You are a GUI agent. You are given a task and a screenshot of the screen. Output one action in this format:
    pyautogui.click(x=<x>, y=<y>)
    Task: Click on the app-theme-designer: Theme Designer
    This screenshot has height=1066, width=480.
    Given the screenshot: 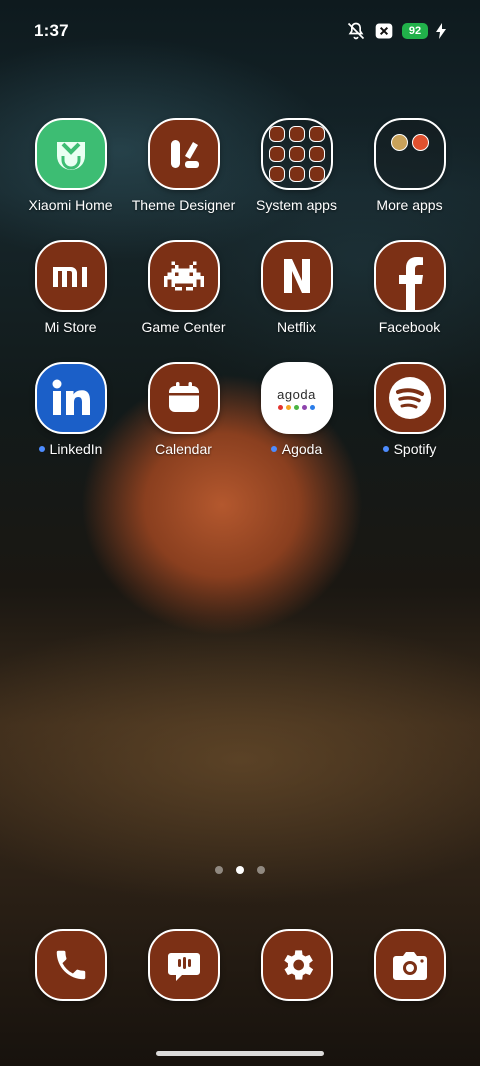 What is the action you would take?
    pyautogui.click(x=183, y=165)
    